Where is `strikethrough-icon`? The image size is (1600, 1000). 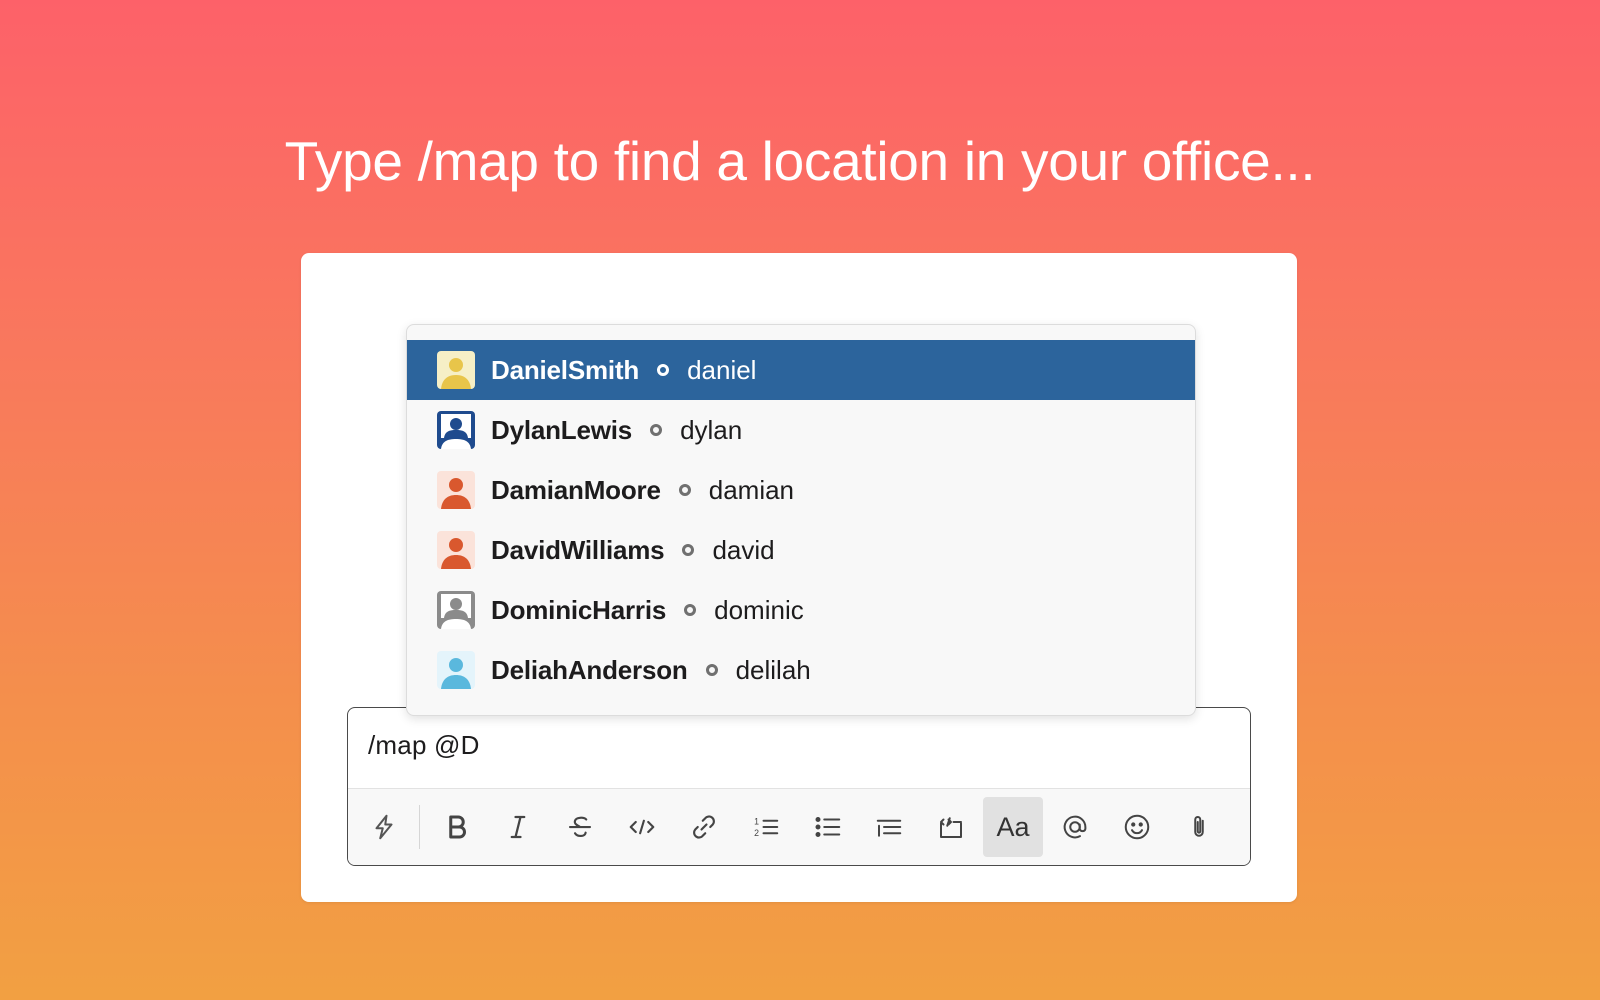
strikethrough-icon is located at coordinates (580, 827).